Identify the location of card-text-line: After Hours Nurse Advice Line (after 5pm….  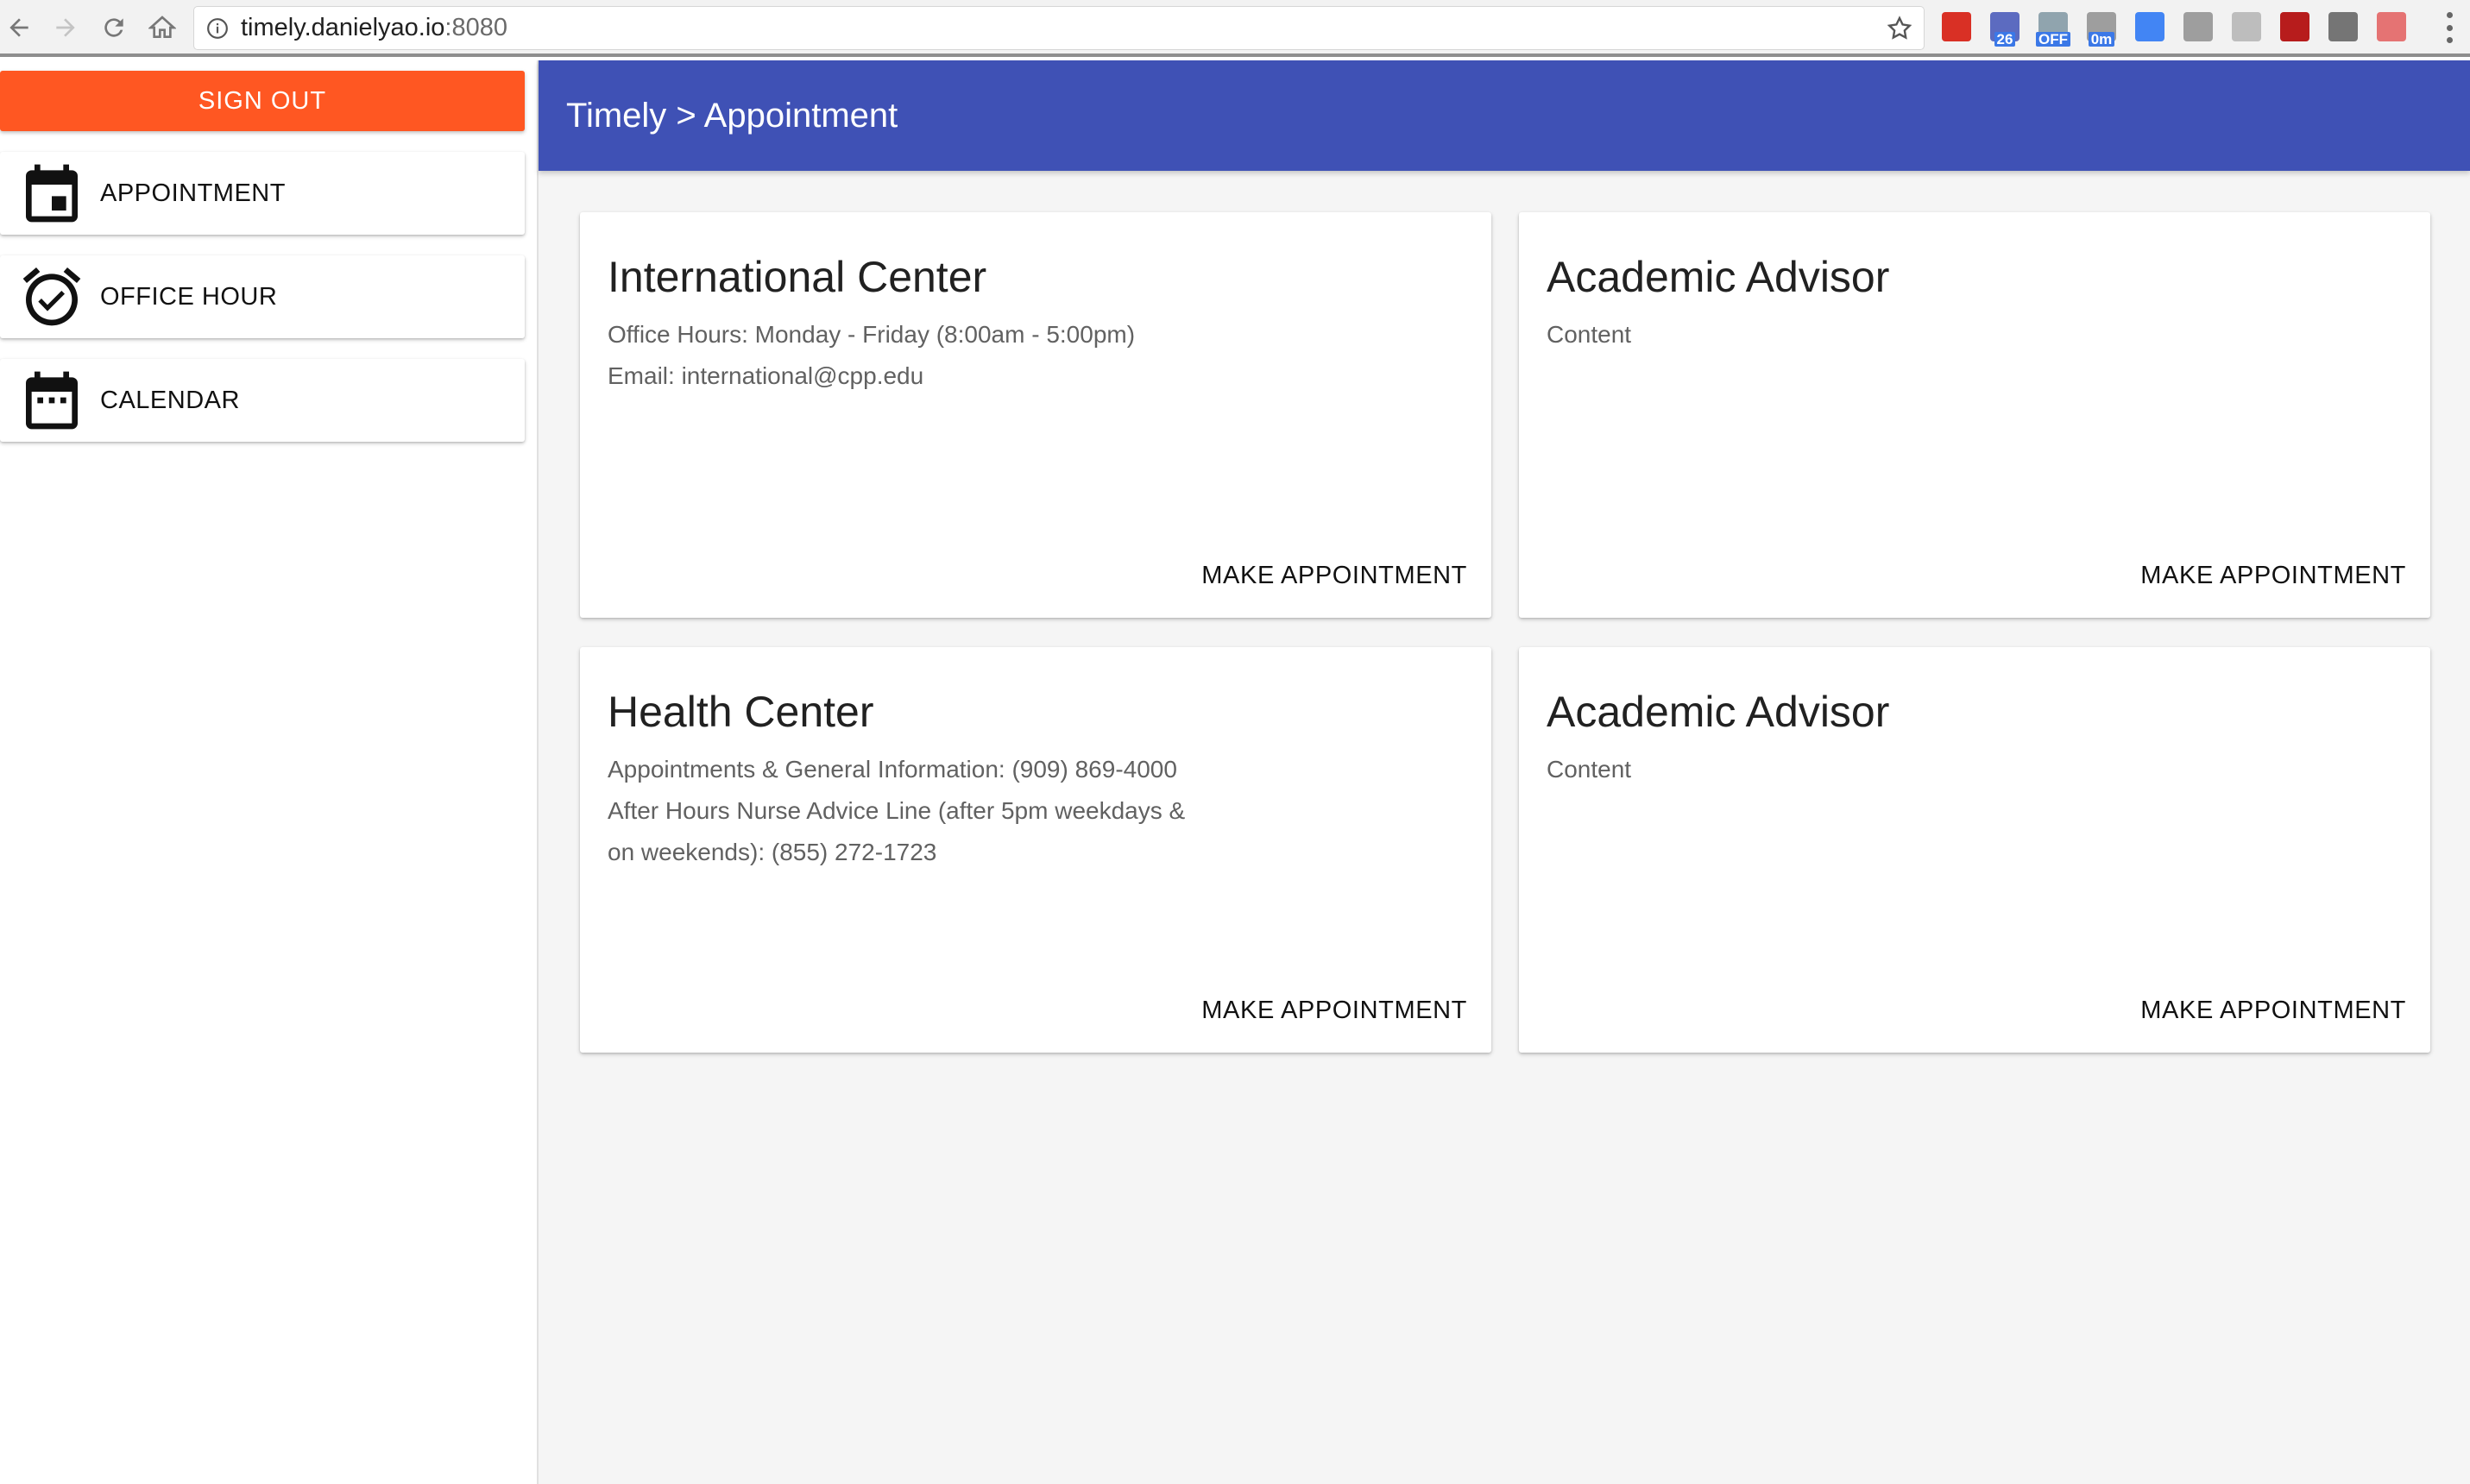
(897, 810).